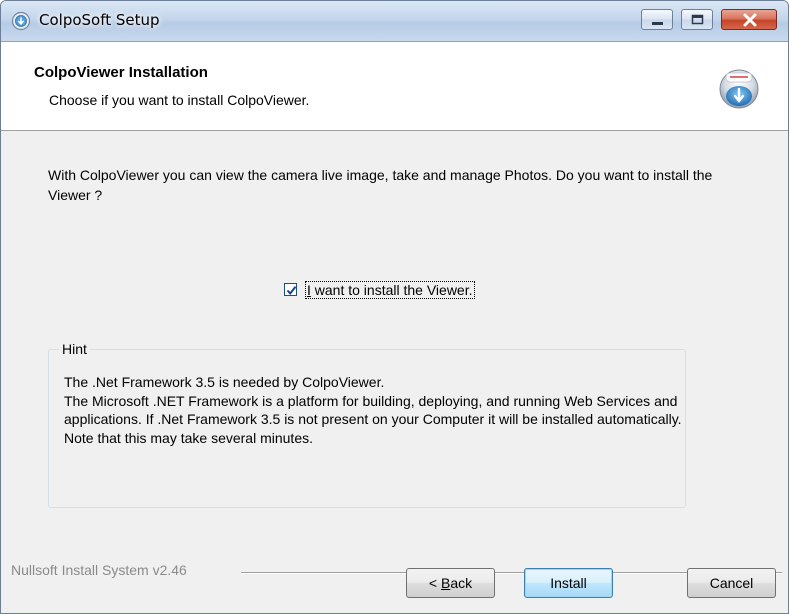  I want to click on install-viewer-label: I want to install the Viewer., so click(390, 290).